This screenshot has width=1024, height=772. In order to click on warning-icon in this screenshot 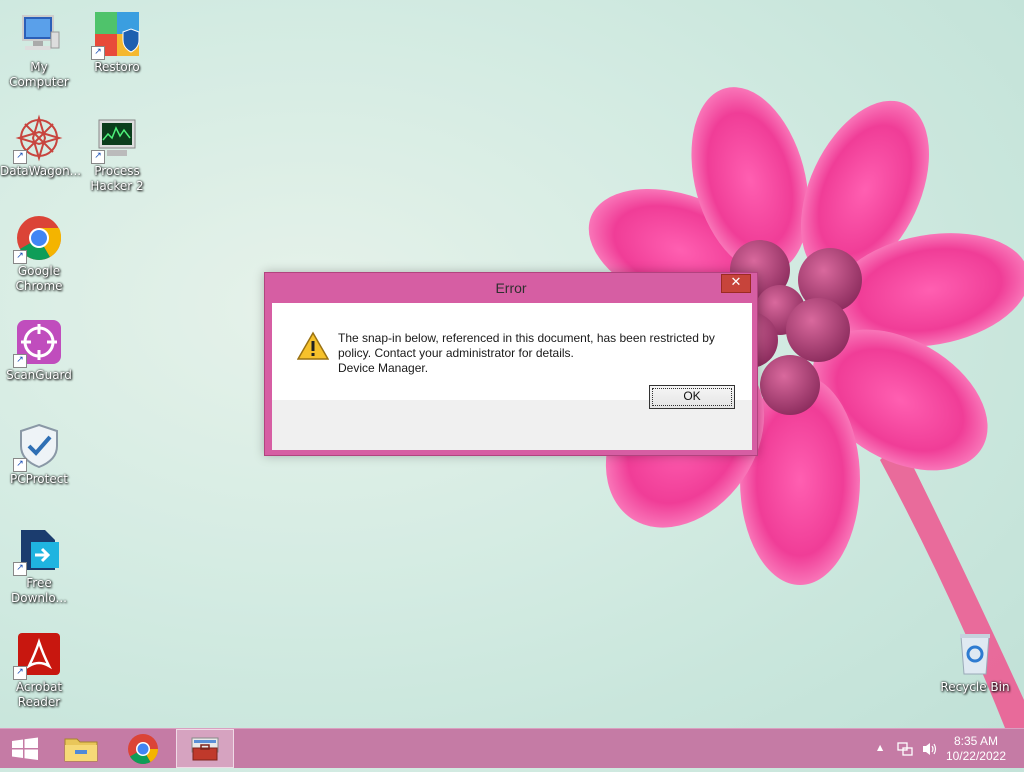, I will do `click(313, 345)`.